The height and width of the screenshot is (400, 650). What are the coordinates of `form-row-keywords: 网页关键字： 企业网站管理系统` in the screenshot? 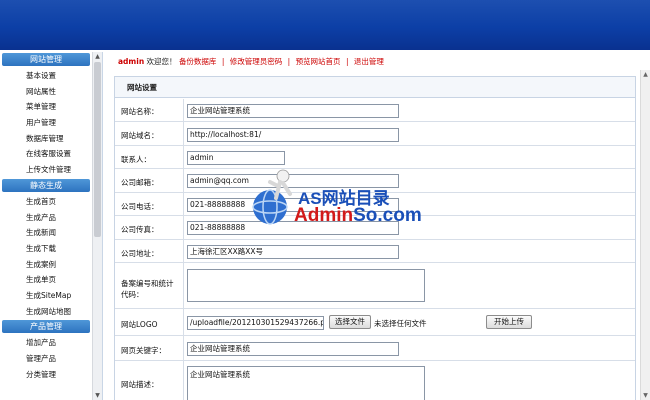 It's located at (375, 348).